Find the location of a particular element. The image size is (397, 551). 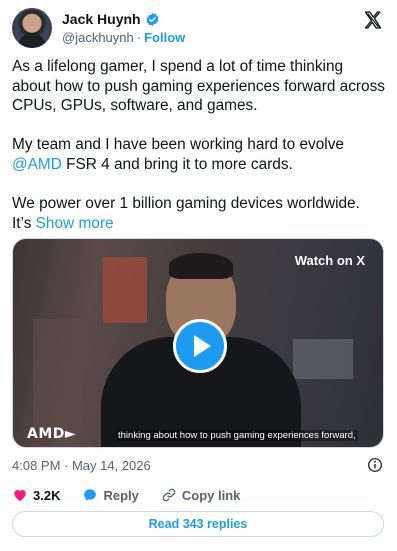

post-timestamp: 4:08 PM · May 14, 2026 is located at coordinates (81, 465).